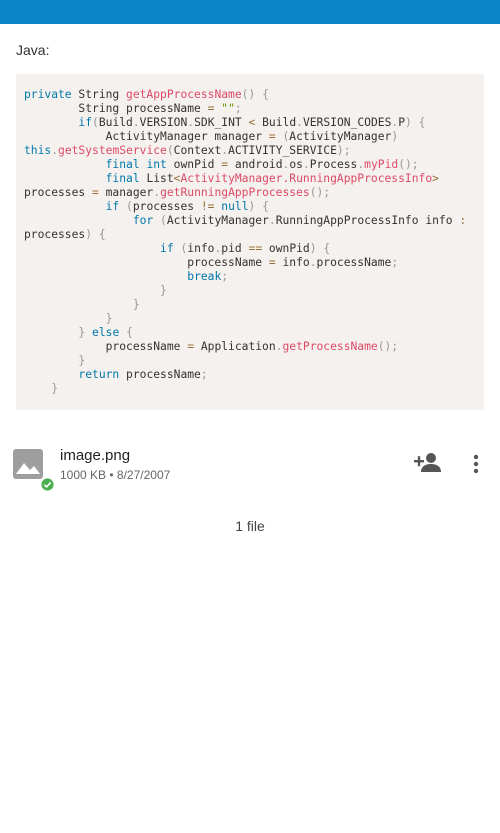 The width and height of the screenshot is (500, 833). Describe the element at coordinates (428, 463) in the screenshot. I see `person-add-icon` at that location.